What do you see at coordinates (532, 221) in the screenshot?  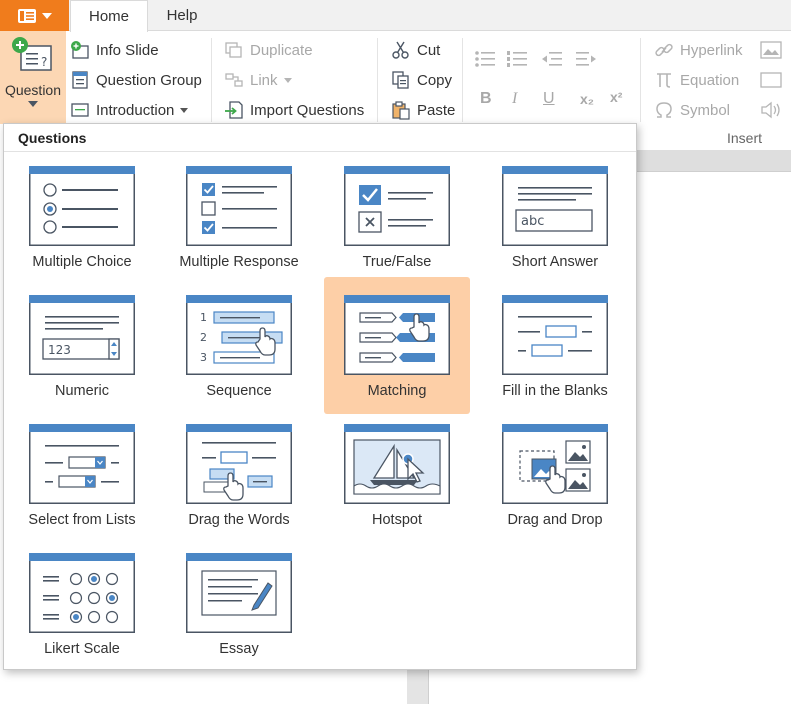 I see `short-answer-sample: abc` at bounding box center [532, 221].